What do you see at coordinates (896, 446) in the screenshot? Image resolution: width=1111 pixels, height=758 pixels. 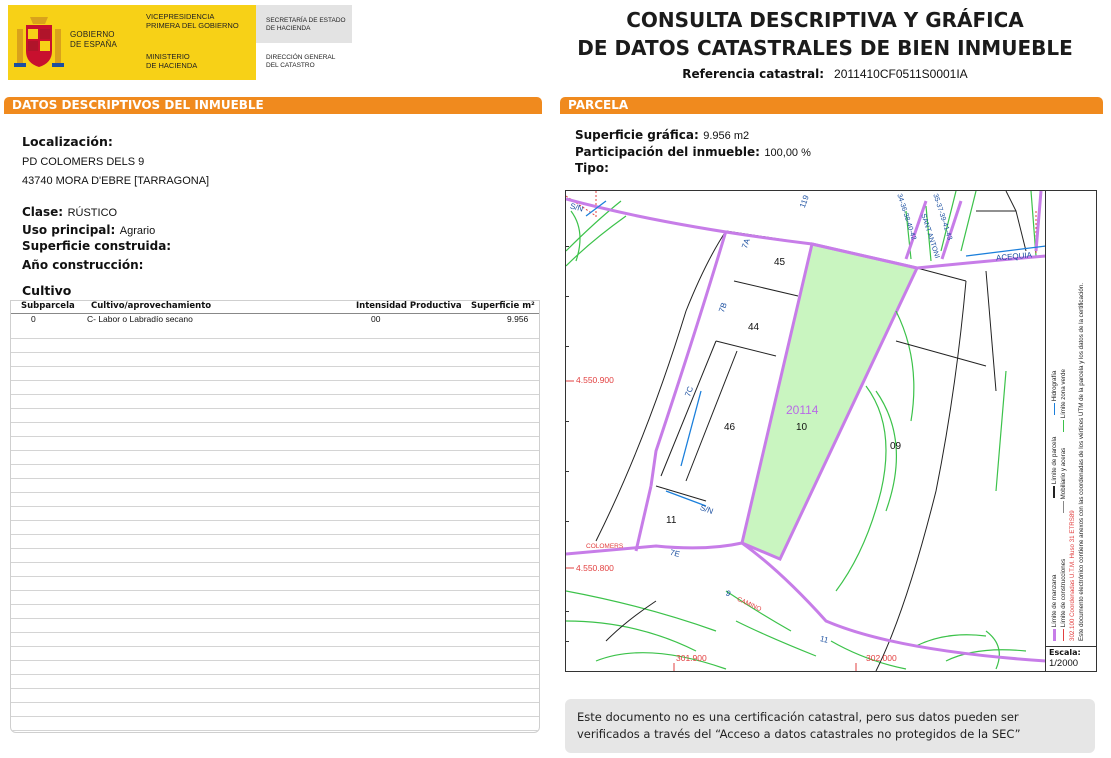 I see `parcel-label-09: 09` at bounding box center [896, 446].